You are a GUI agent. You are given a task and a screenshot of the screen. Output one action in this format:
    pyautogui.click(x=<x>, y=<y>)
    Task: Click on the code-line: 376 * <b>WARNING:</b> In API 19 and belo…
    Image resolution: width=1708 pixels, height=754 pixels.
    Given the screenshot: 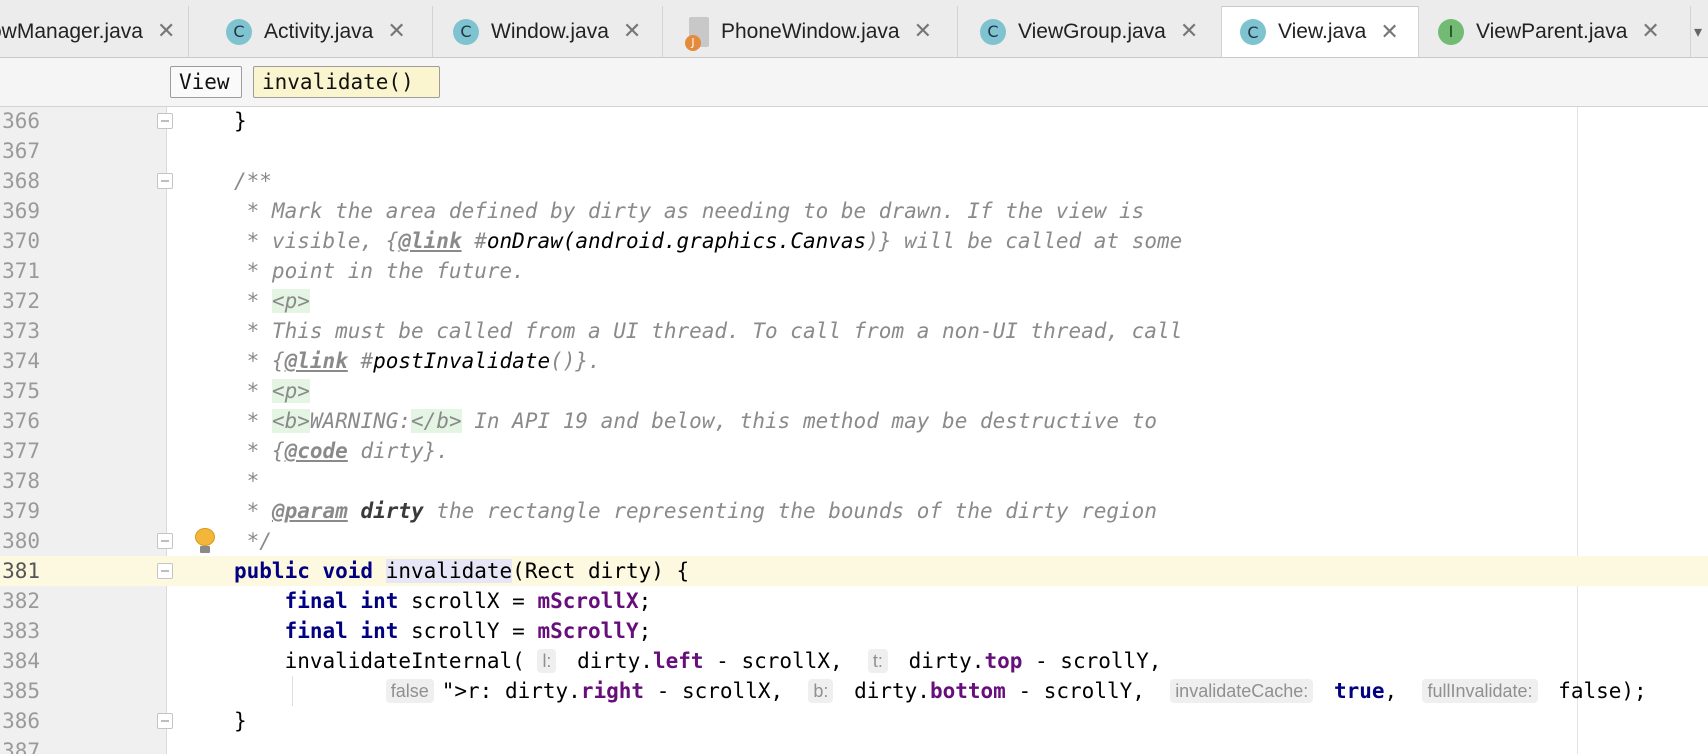 What is the action you would take?
    pyautogui.click(x=854, y=421)
    